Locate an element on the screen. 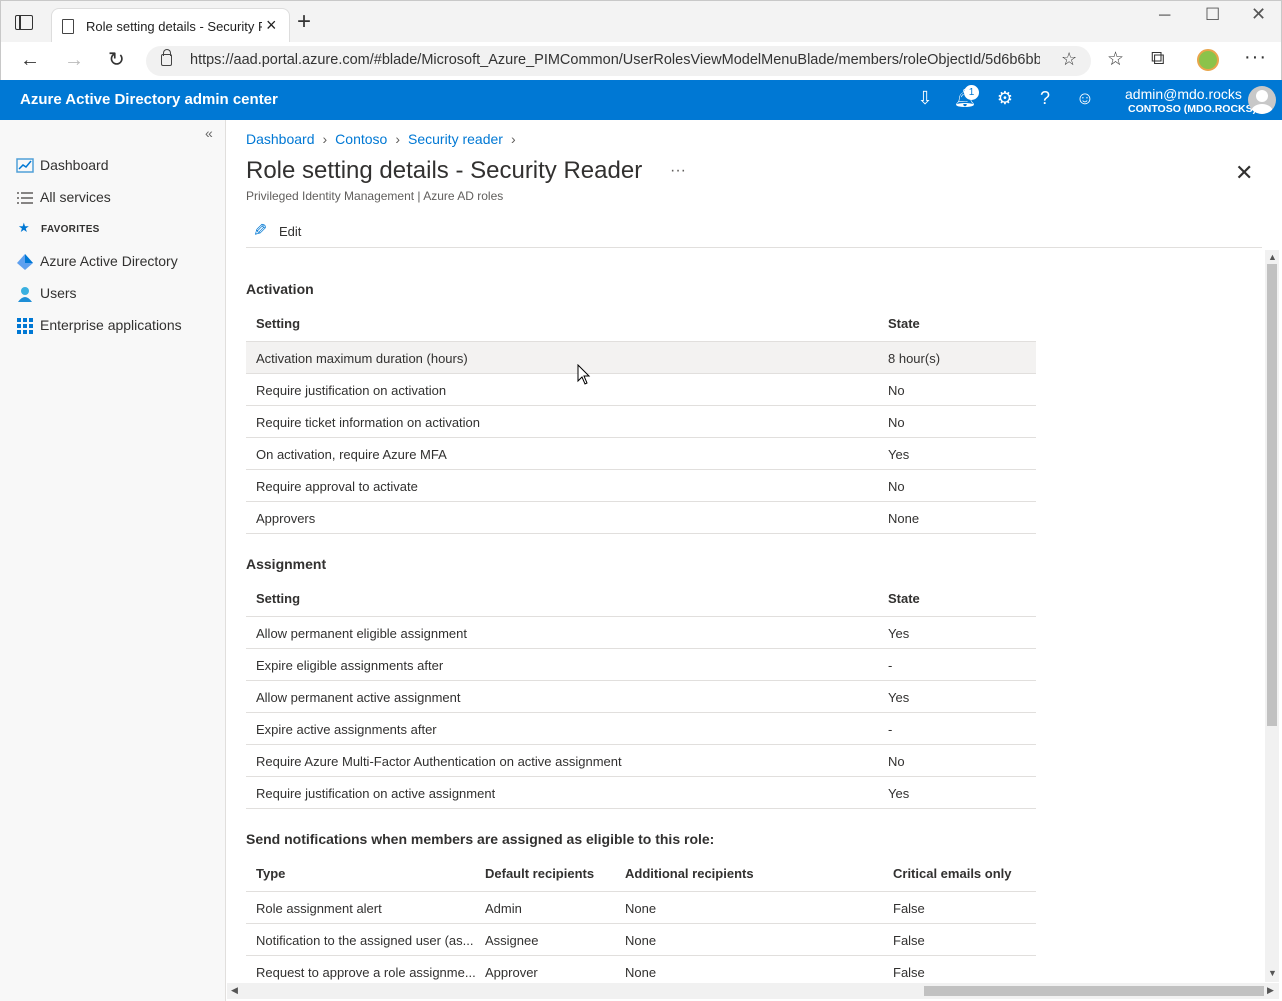 This screenshot has height=1001, width=1282. close-blade-icon: ✕ is located at coordinates (1244, 173).